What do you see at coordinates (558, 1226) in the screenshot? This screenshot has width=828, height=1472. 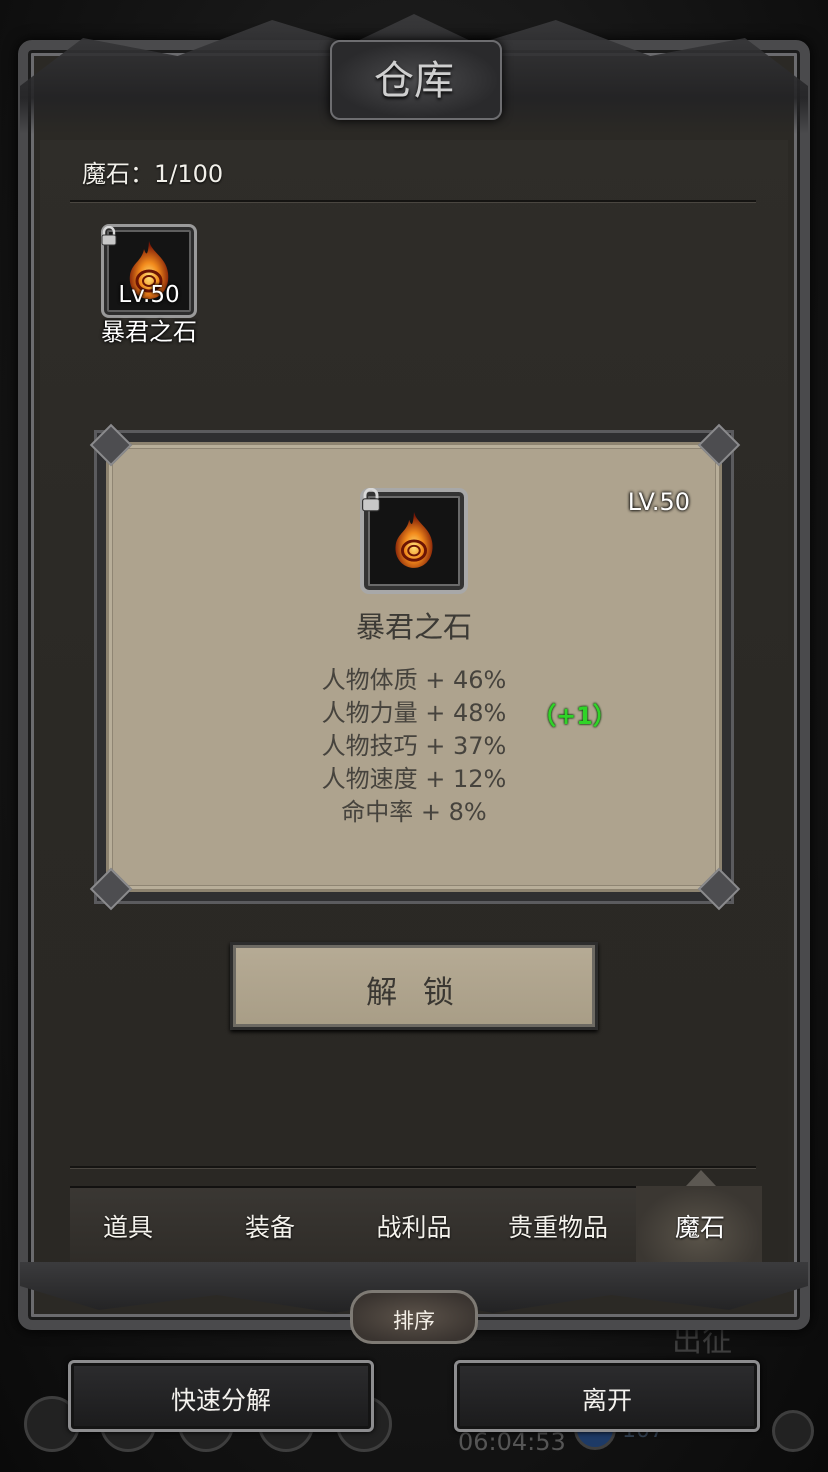 I see `tab-valuables: 贵重物品` at bounding box center [558, 1226].